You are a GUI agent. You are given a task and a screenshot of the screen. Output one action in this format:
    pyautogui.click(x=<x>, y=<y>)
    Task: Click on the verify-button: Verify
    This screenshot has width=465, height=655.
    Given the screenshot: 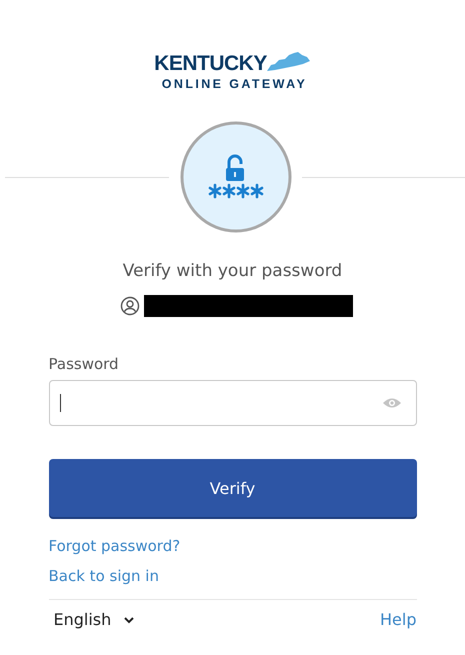 What is the action you would take?
    pyautogui.click(x=232, y=488)
    